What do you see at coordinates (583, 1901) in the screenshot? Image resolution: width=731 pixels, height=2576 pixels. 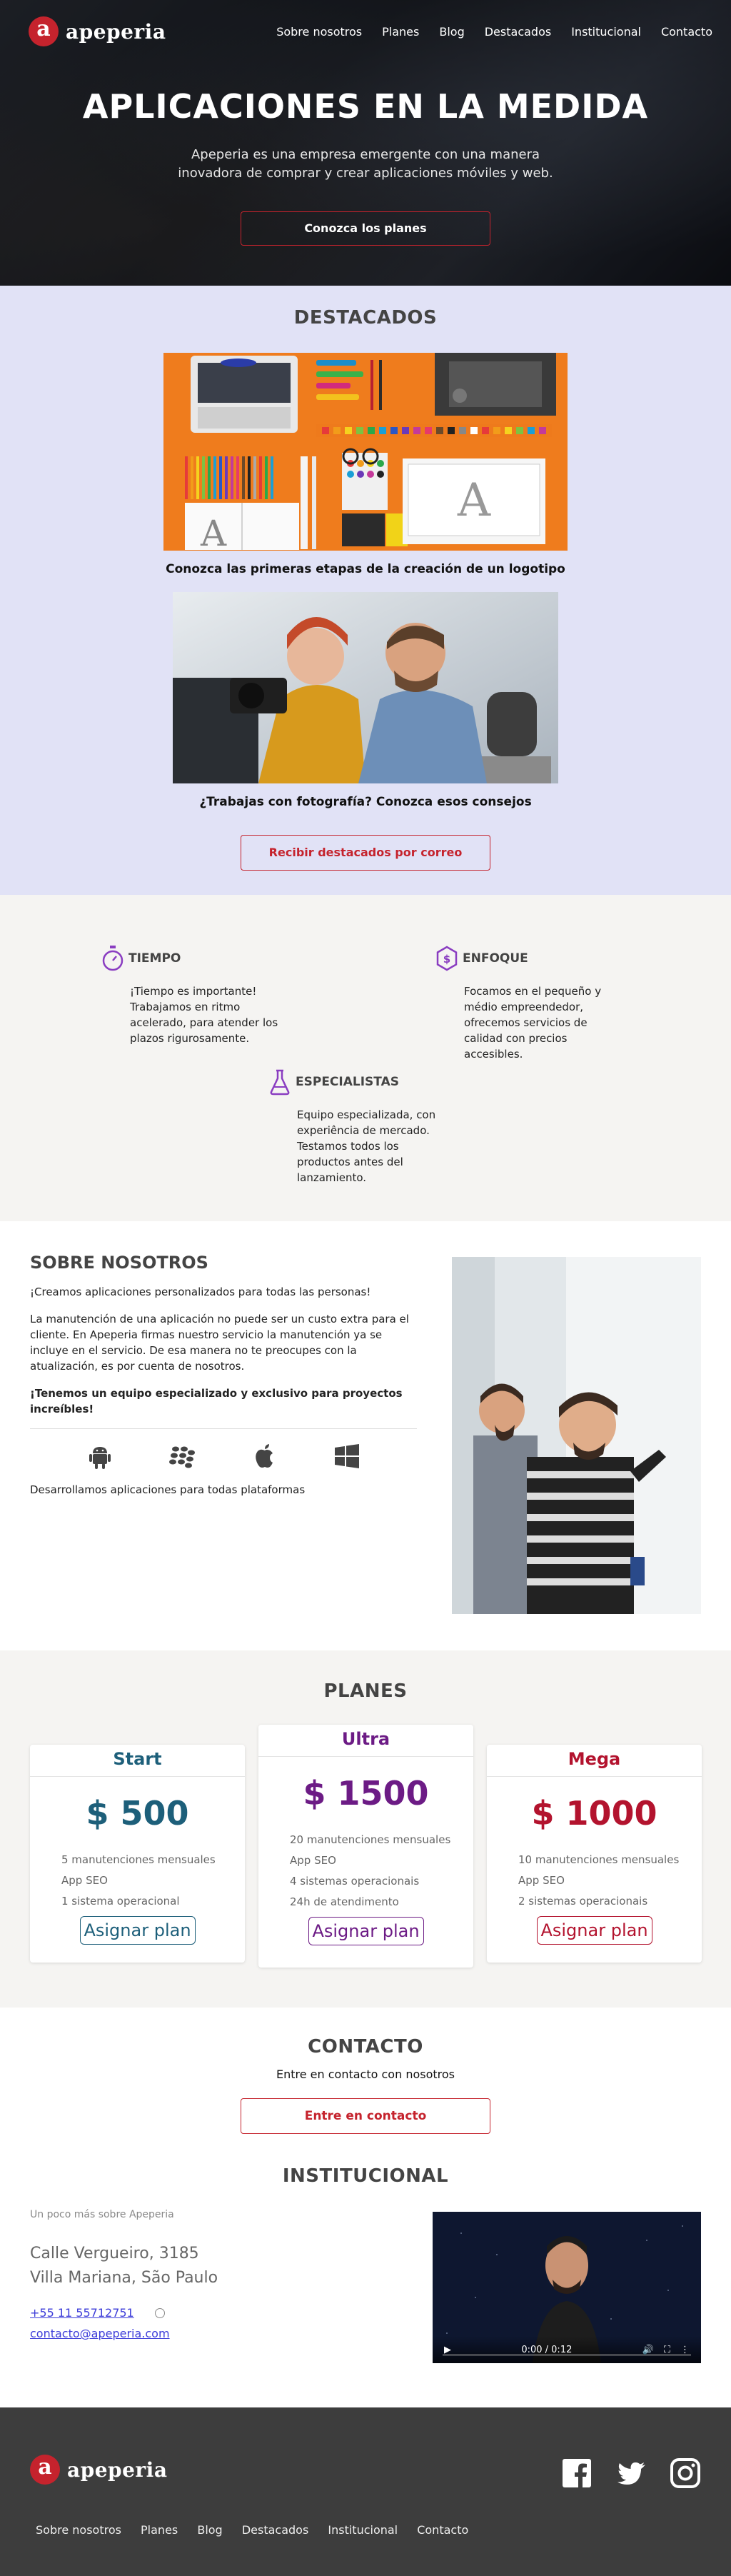 I see `plan-feature: 2 sistemas operacionais` at bounding box center [583, 1901].